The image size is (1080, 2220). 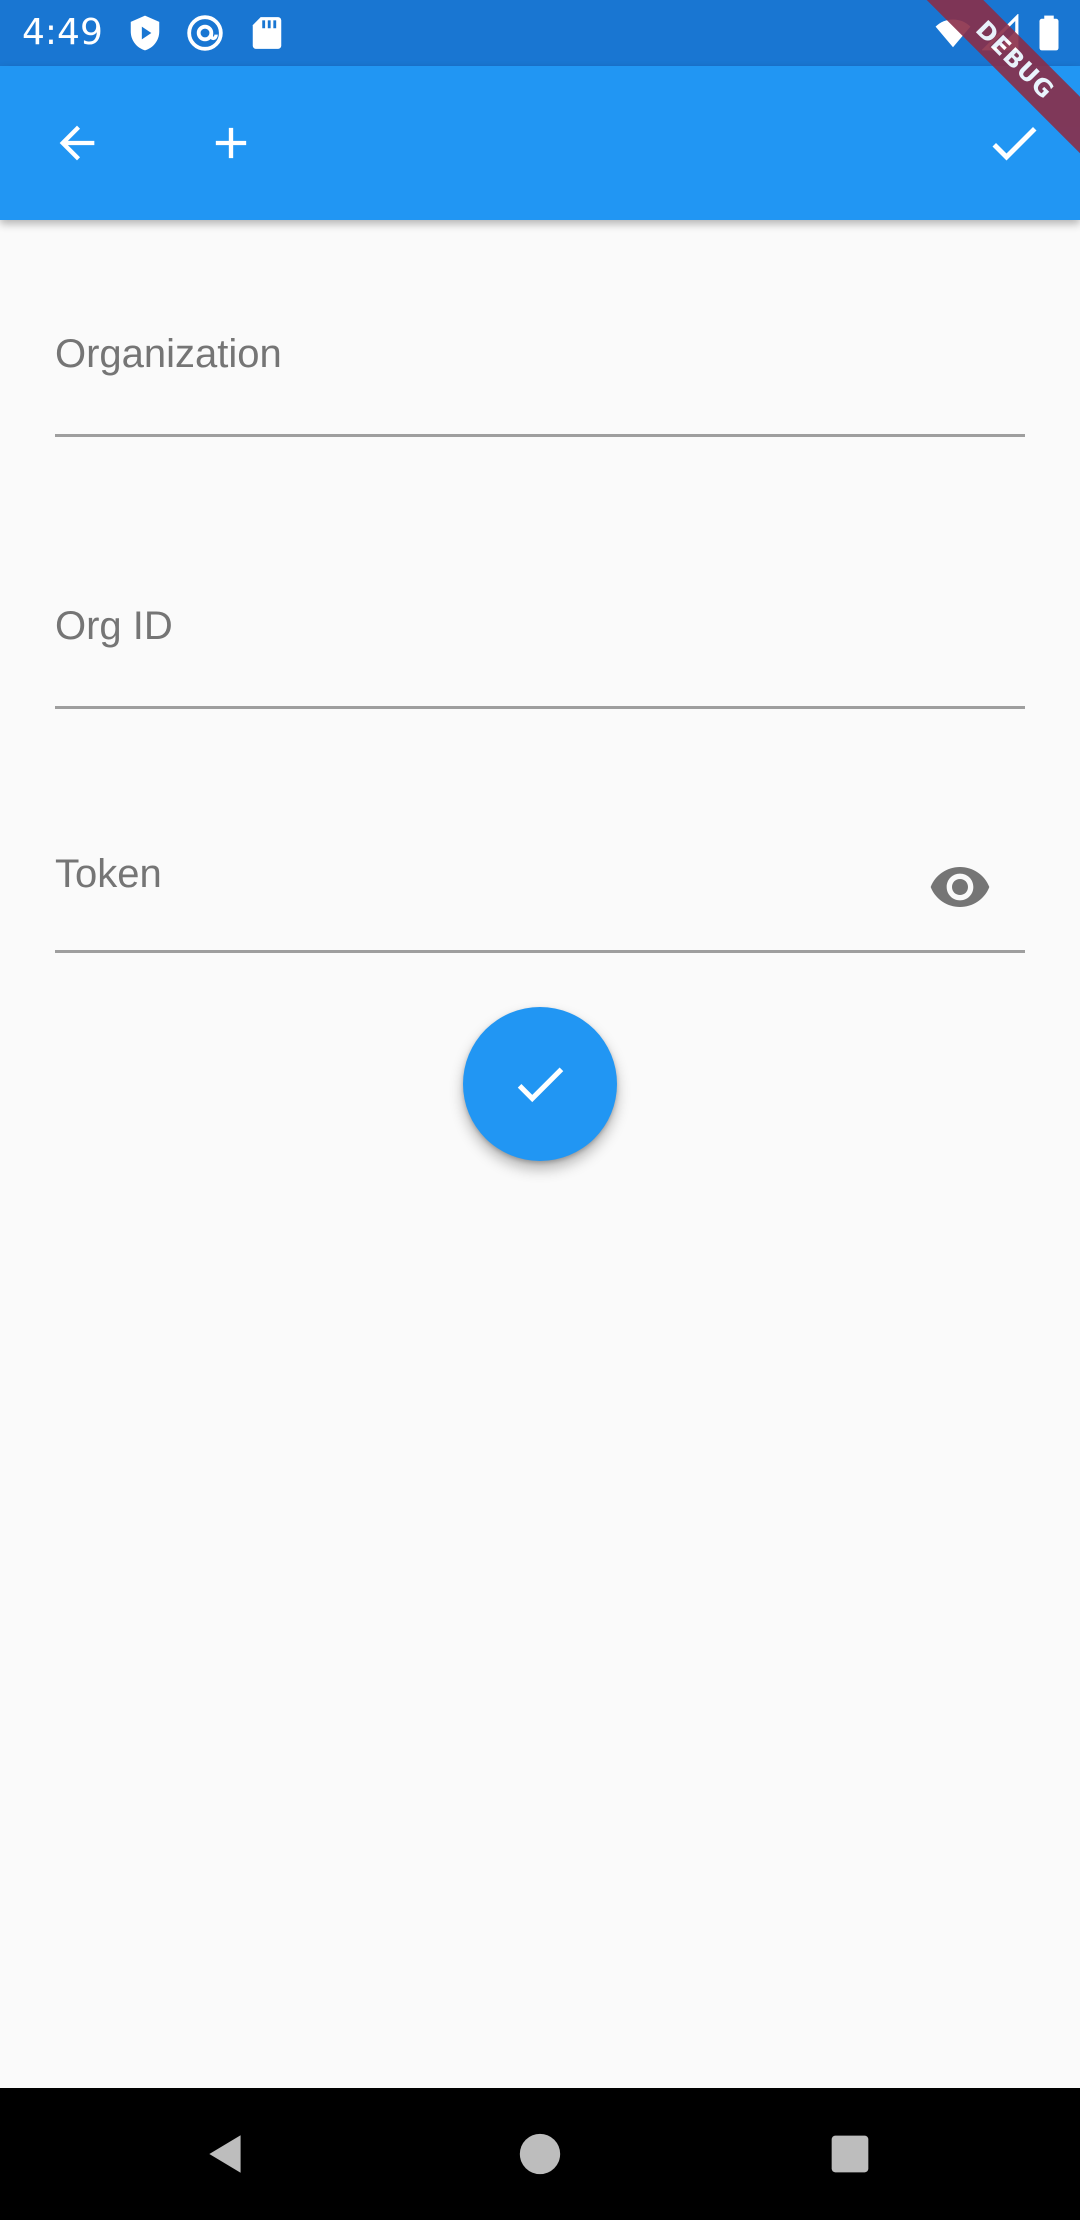 I want to click on nav-back-button, so click(x=226, y=2154).